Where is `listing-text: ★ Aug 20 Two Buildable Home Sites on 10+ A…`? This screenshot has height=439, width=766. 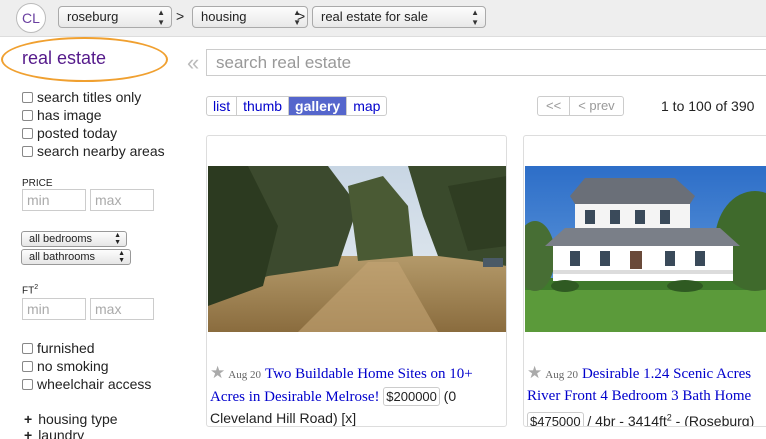 listing-text: ★ Aug 20 Two Buildable Home Sites on 10+ A… is located at coordinates (355, 394).